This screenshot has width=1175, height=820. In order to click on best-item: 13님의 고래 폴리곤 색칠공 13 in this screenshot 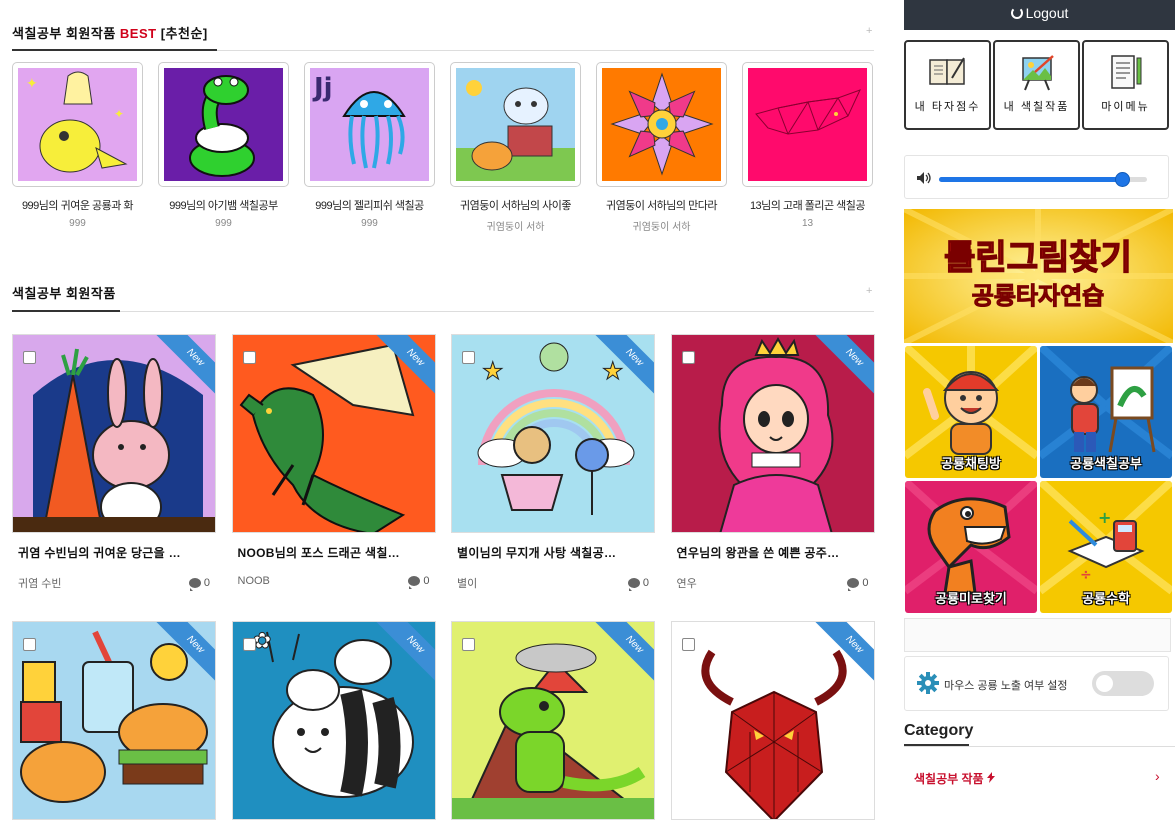, I will do `click(807, 145)`.